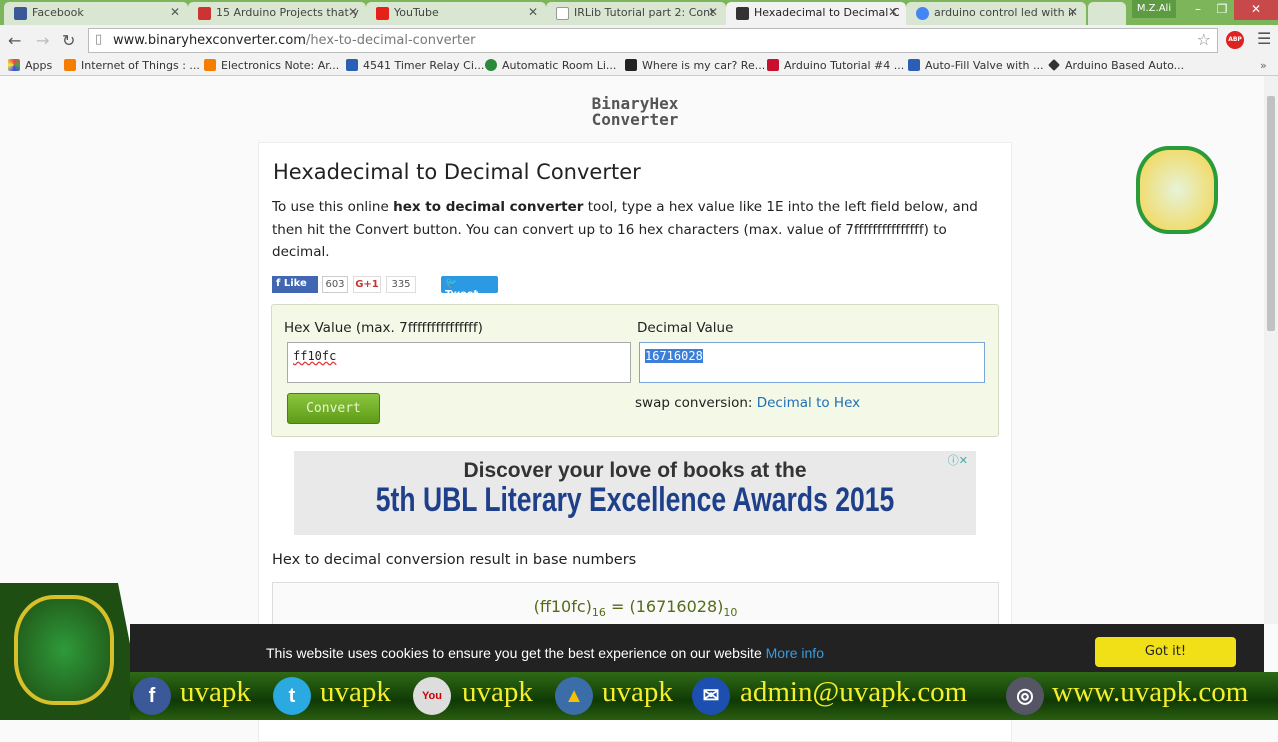  What do you see at coordinates (635, 470) in the screenshot?
I see `ad-line1: Discover your love of books at the` at bounding box center [635, 470].